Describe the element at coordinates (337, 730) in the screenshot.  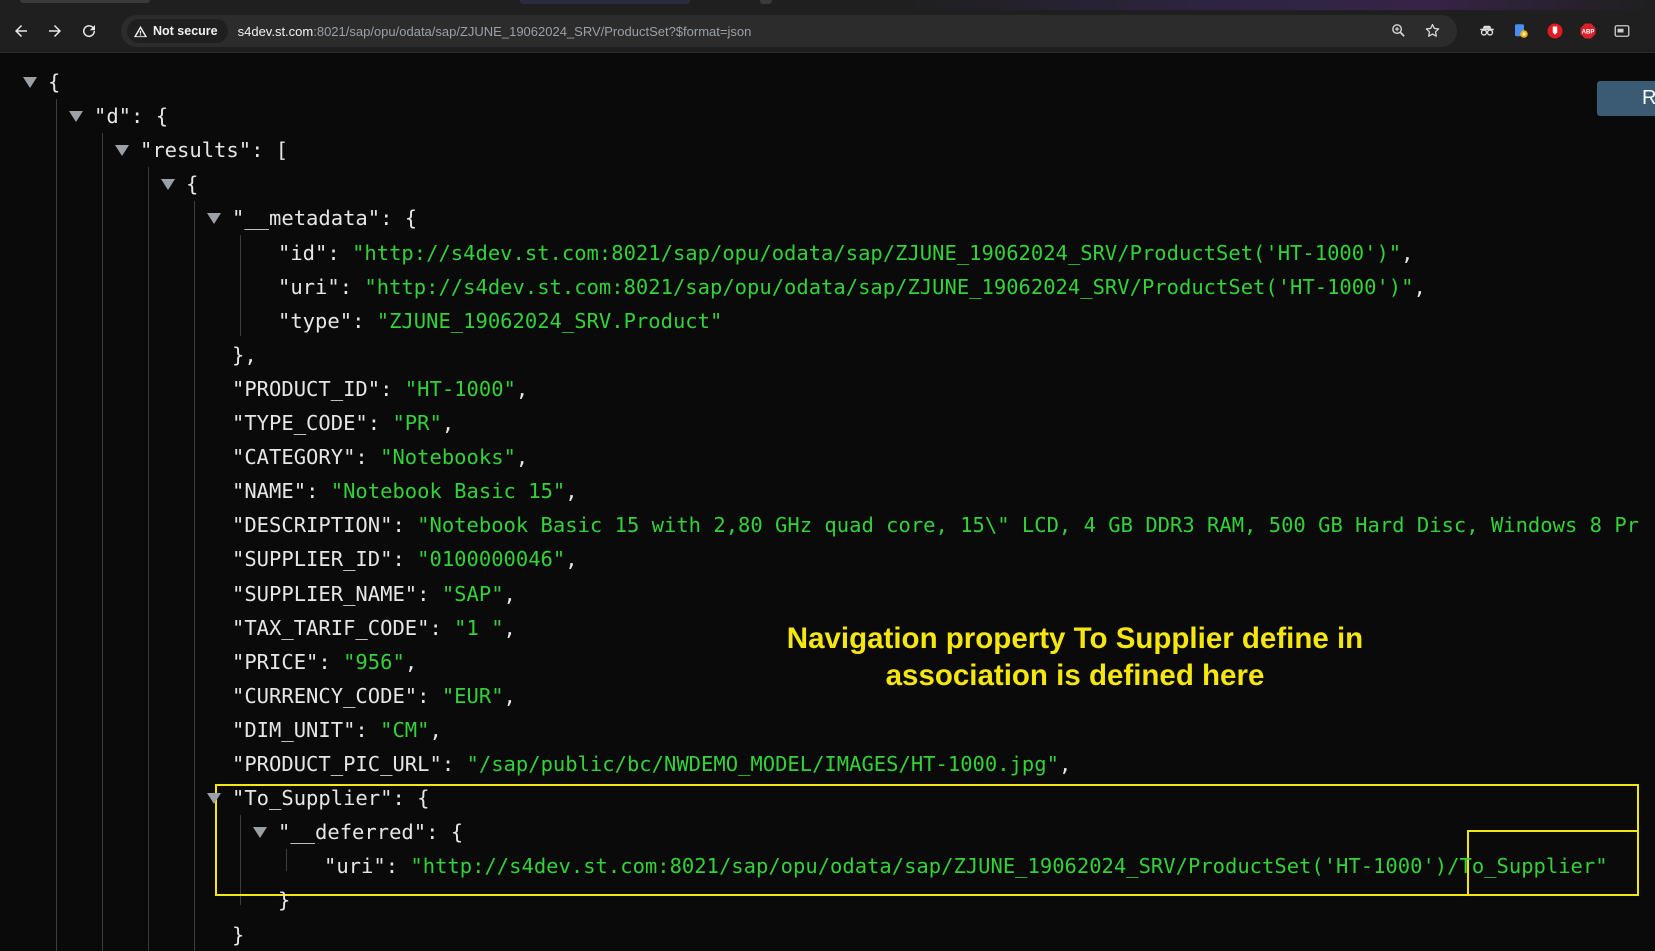
I see `json-line: "DIM_UNIT": "CM",` at that location.